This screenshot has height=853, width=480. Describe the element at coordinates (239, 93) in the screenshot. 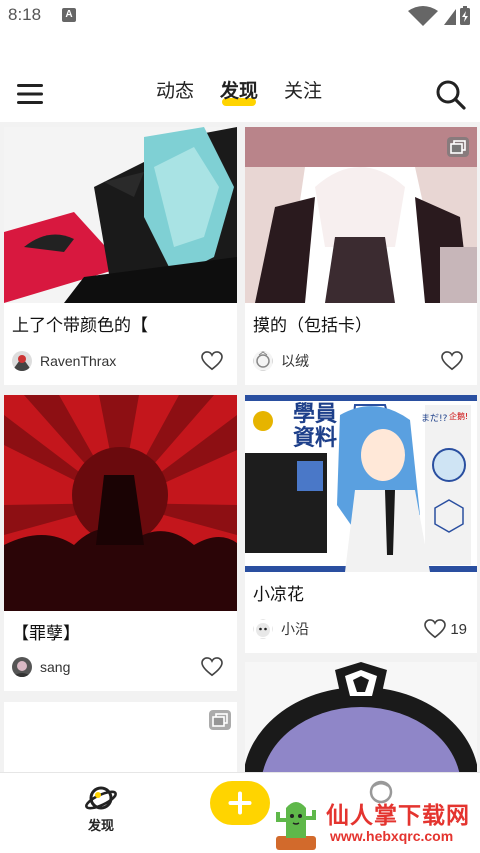

I see `tab-discover: 发现` at that location.